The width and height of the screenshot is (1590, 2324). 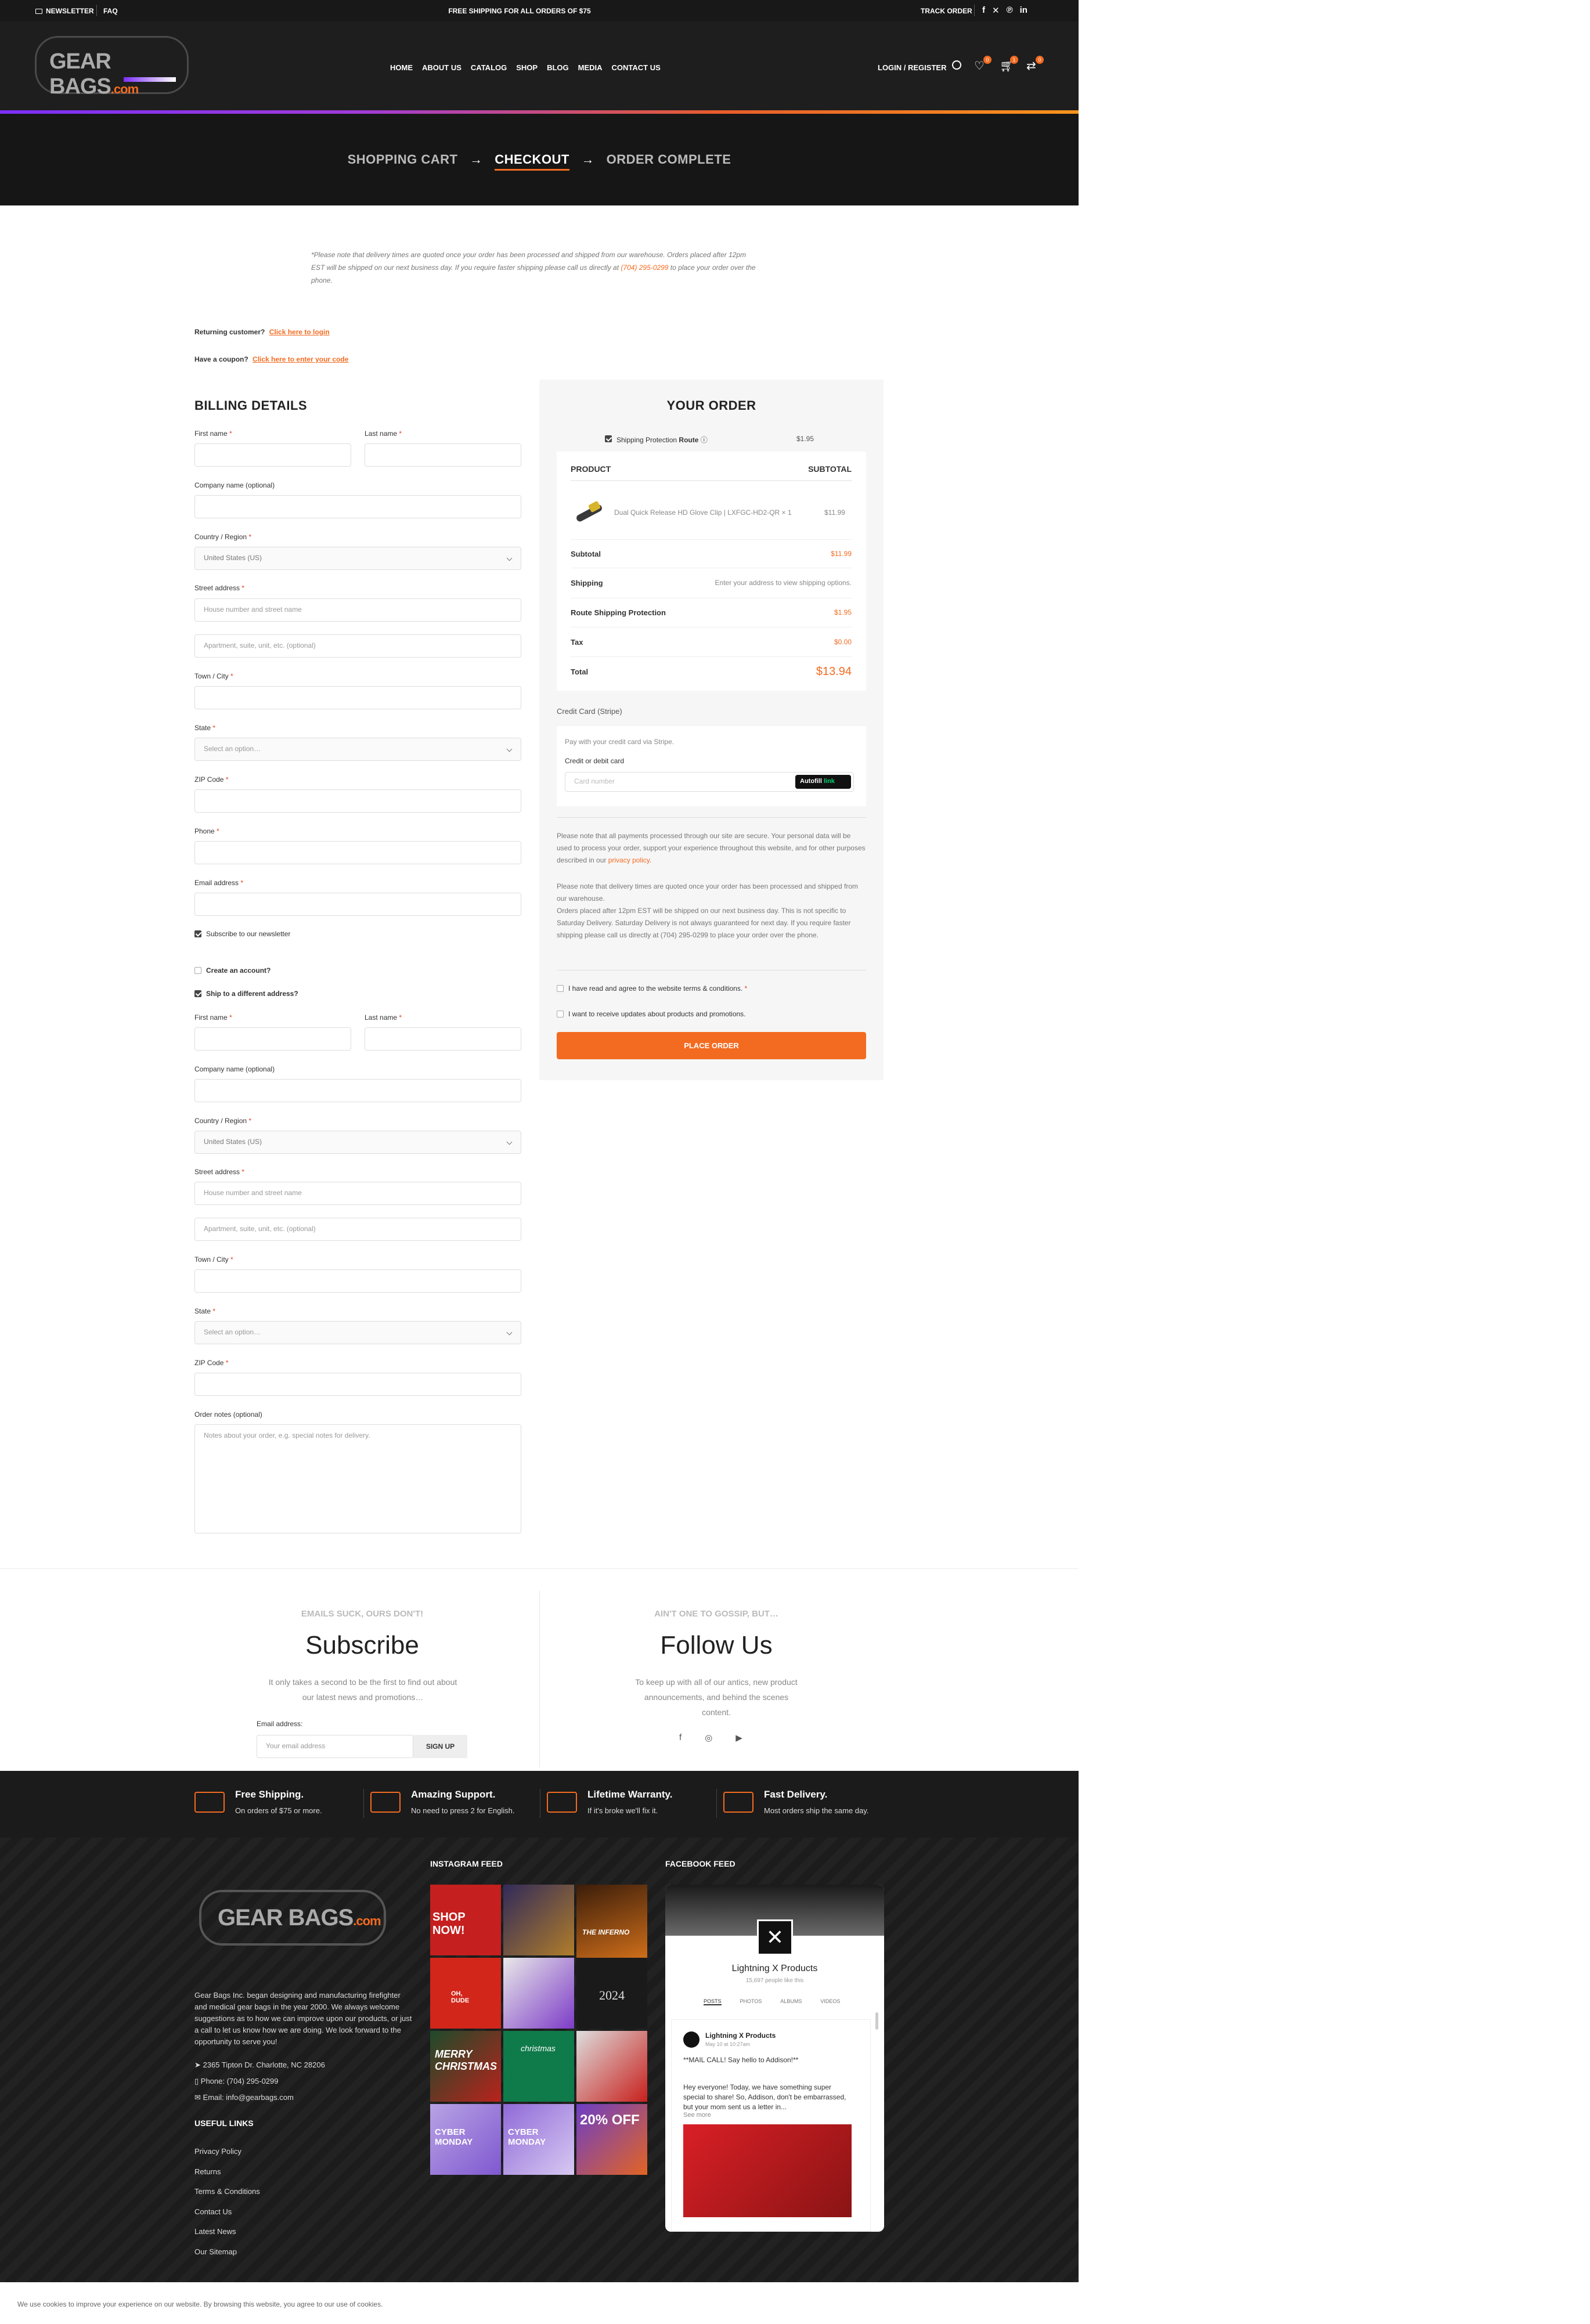 I want to click on shipping-country-select: United States (US), so click(x=358, y=1142).